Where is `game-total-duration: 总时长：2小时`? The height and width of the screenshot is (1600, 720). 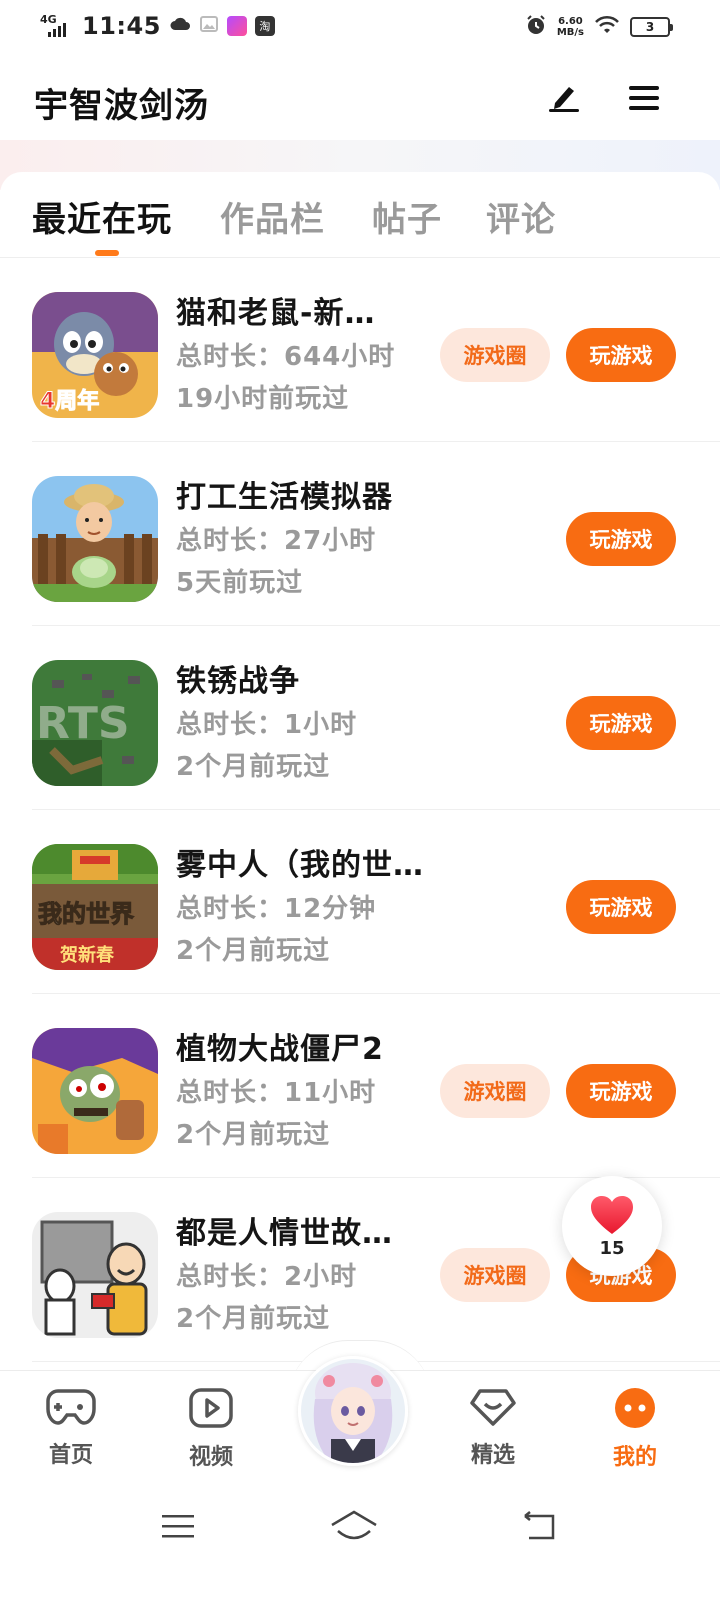
game-total-duration: 总时长：2小时 is located at coordinates (267, 1277).